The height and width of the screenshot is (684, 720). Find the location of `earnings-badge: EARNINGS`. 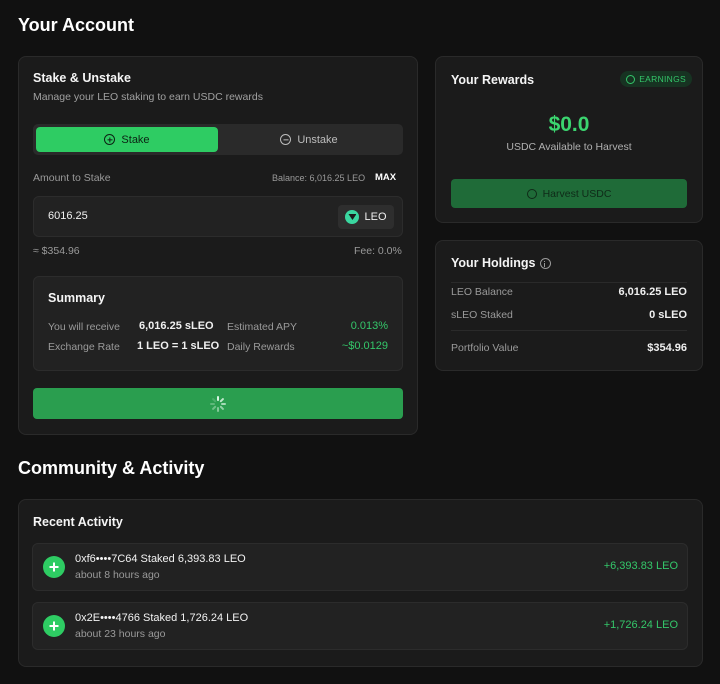

earnings-badge: EARNINGS is located at coordinates (656, 79).